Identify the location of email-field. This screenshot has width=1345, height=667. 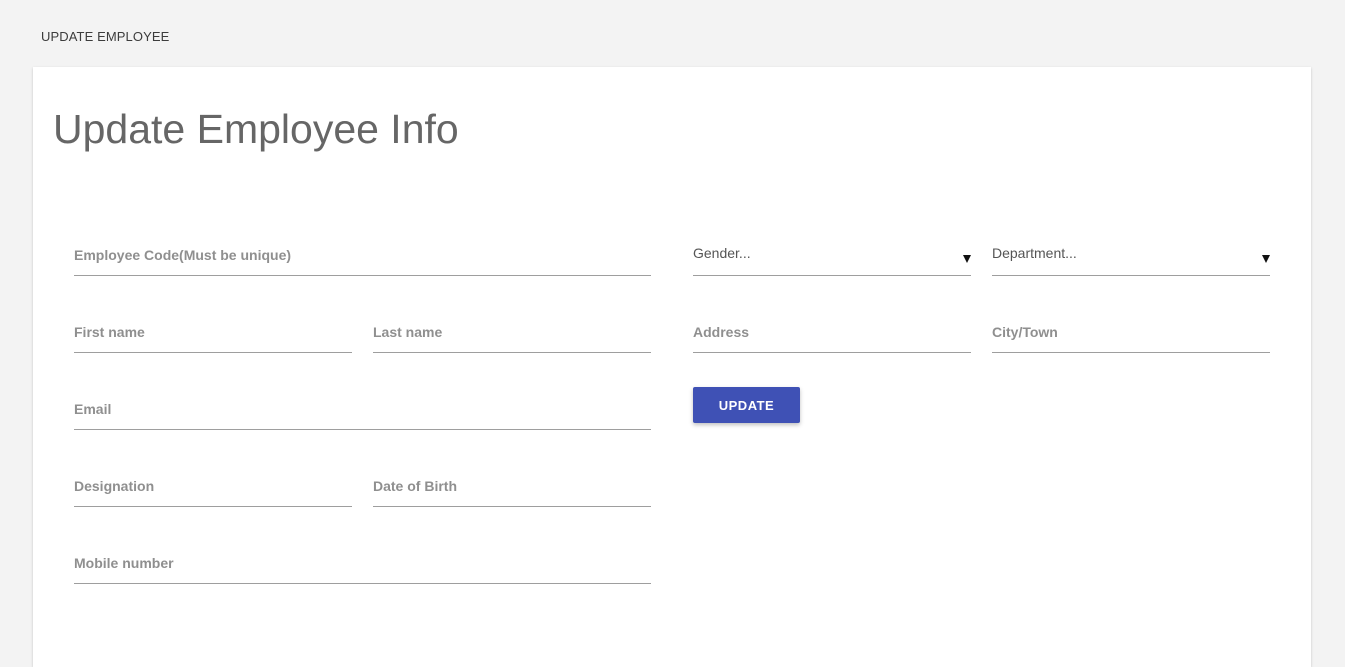
(362, 410).